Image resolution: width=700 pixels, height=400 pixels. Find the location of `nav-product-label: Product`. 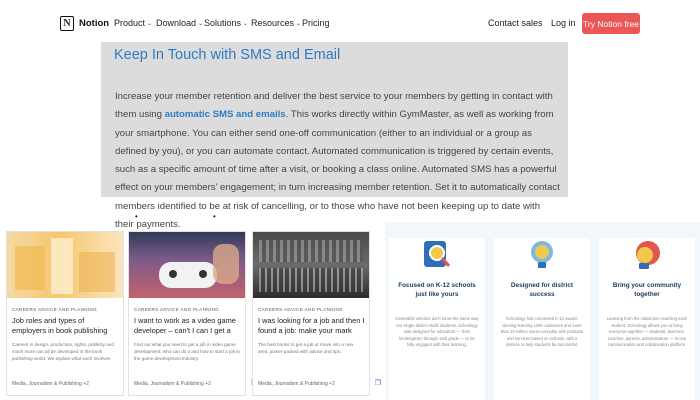

nav-product-label: Product is located at coordinates (130, 23).